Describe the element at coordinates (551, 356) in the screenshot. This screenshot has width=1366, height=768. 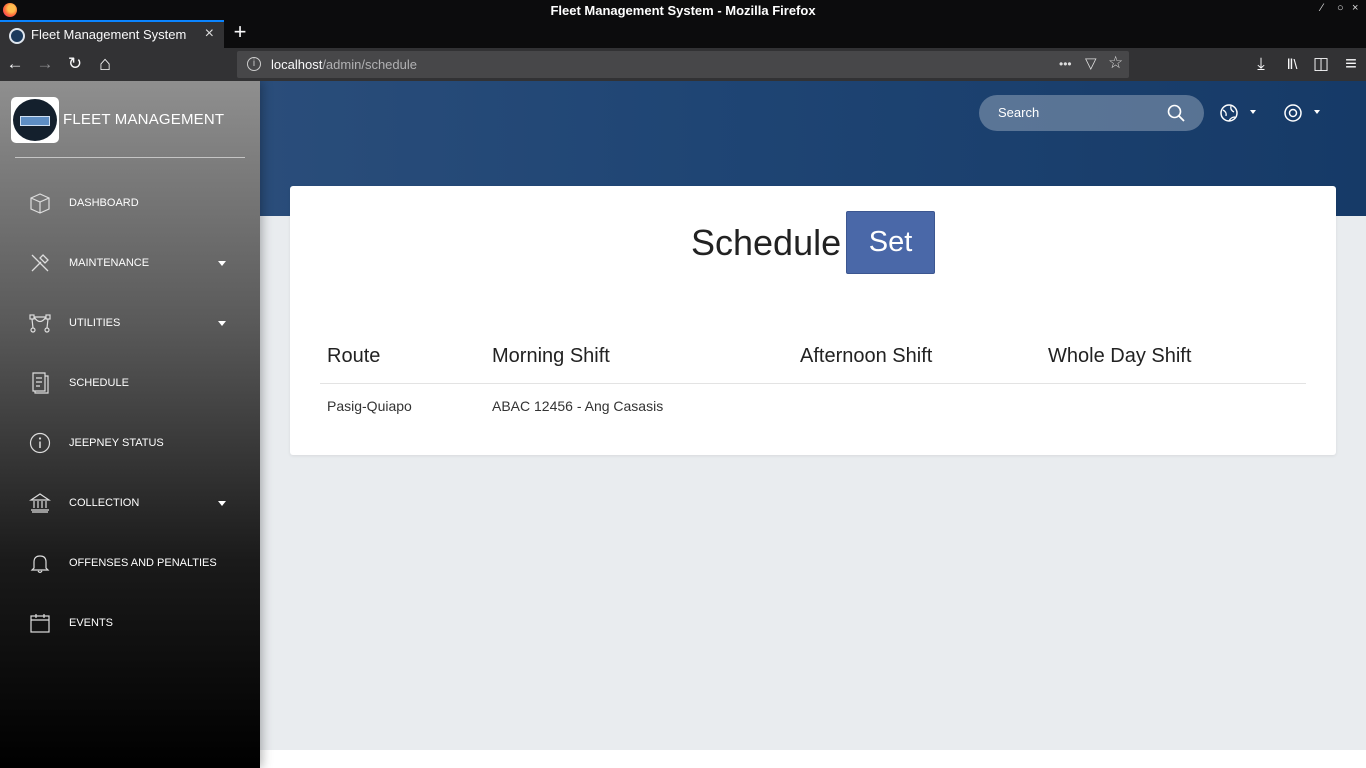
I see `table-header-morning-shift: Morning Shift` at that location.